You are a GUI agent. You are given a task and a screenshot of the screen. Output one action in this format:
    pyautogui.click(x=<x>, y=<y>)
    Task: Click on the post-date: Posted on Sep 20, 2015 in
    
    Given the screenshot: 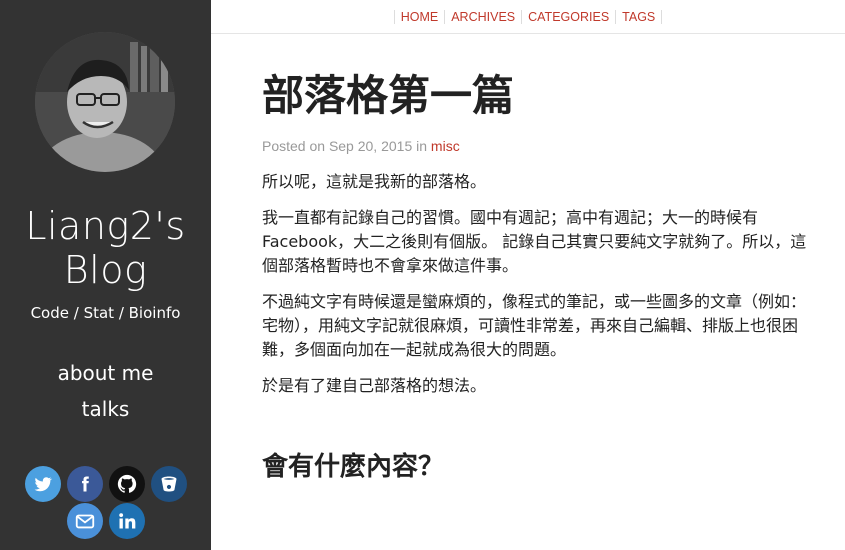 What is the action you would take?
    pyautogui.click(x=346, y=146)
    